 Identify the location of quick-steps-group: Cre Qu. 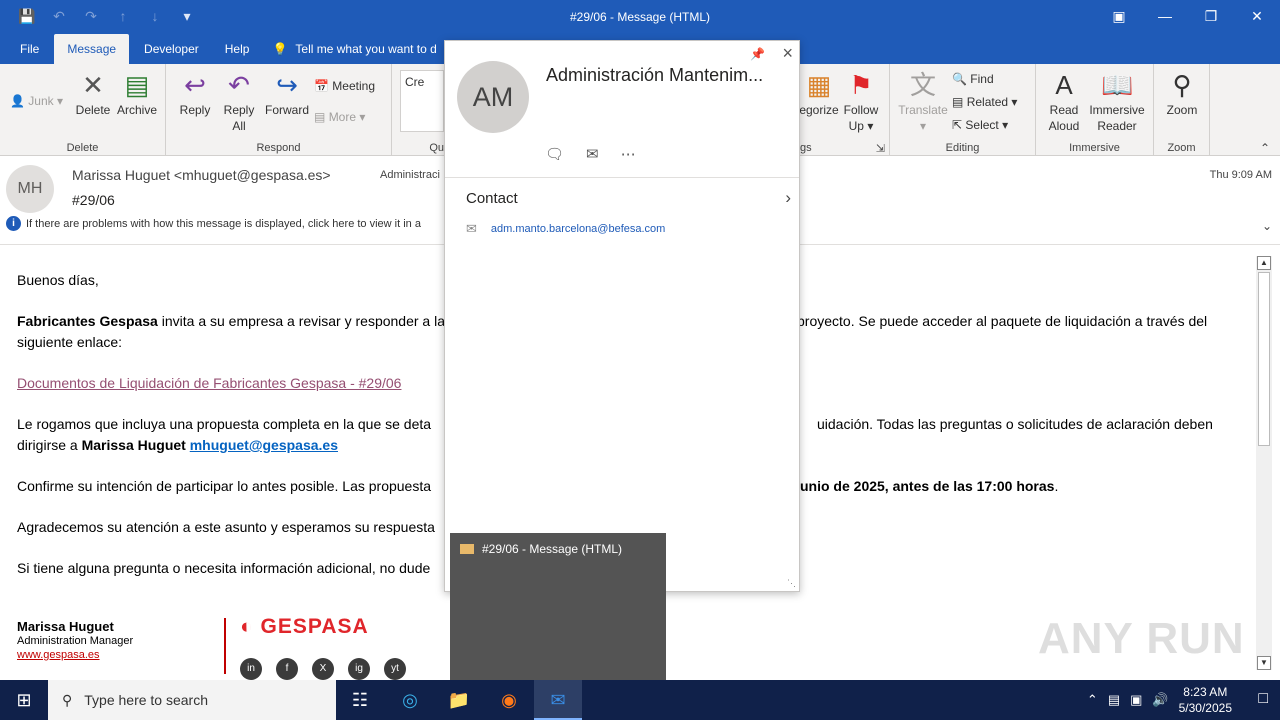
(418, 110).